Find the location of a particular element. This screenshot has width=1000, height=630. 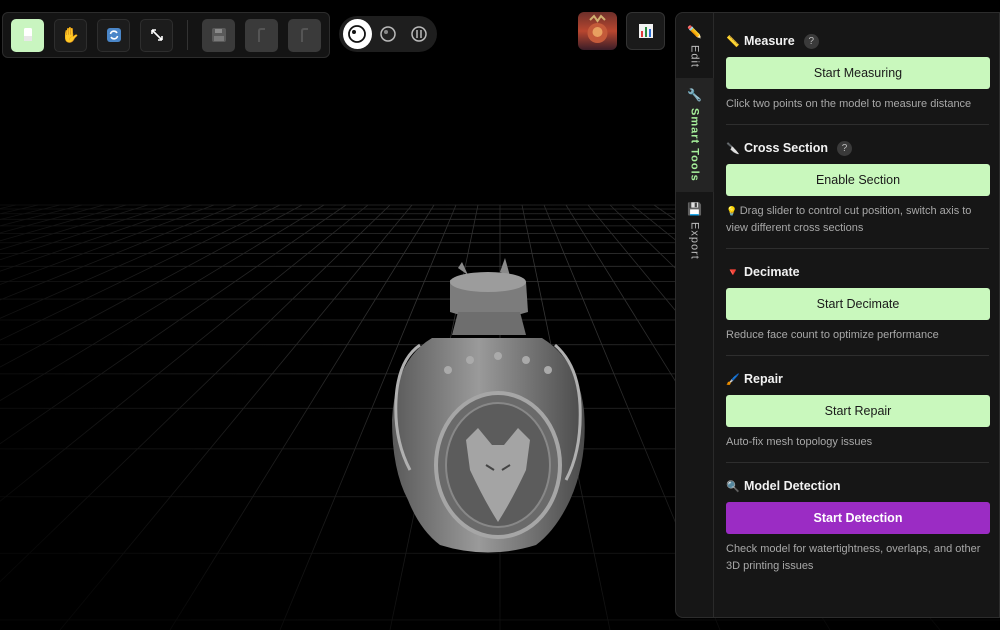

rotate-tool-button is located at coordinates (113, 35).